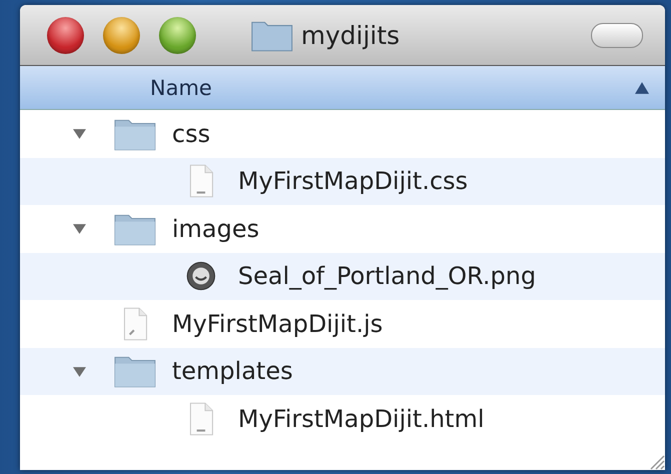 This screenshot has height=474, width=671. I want to click on file-name: images, so click(216, 228).